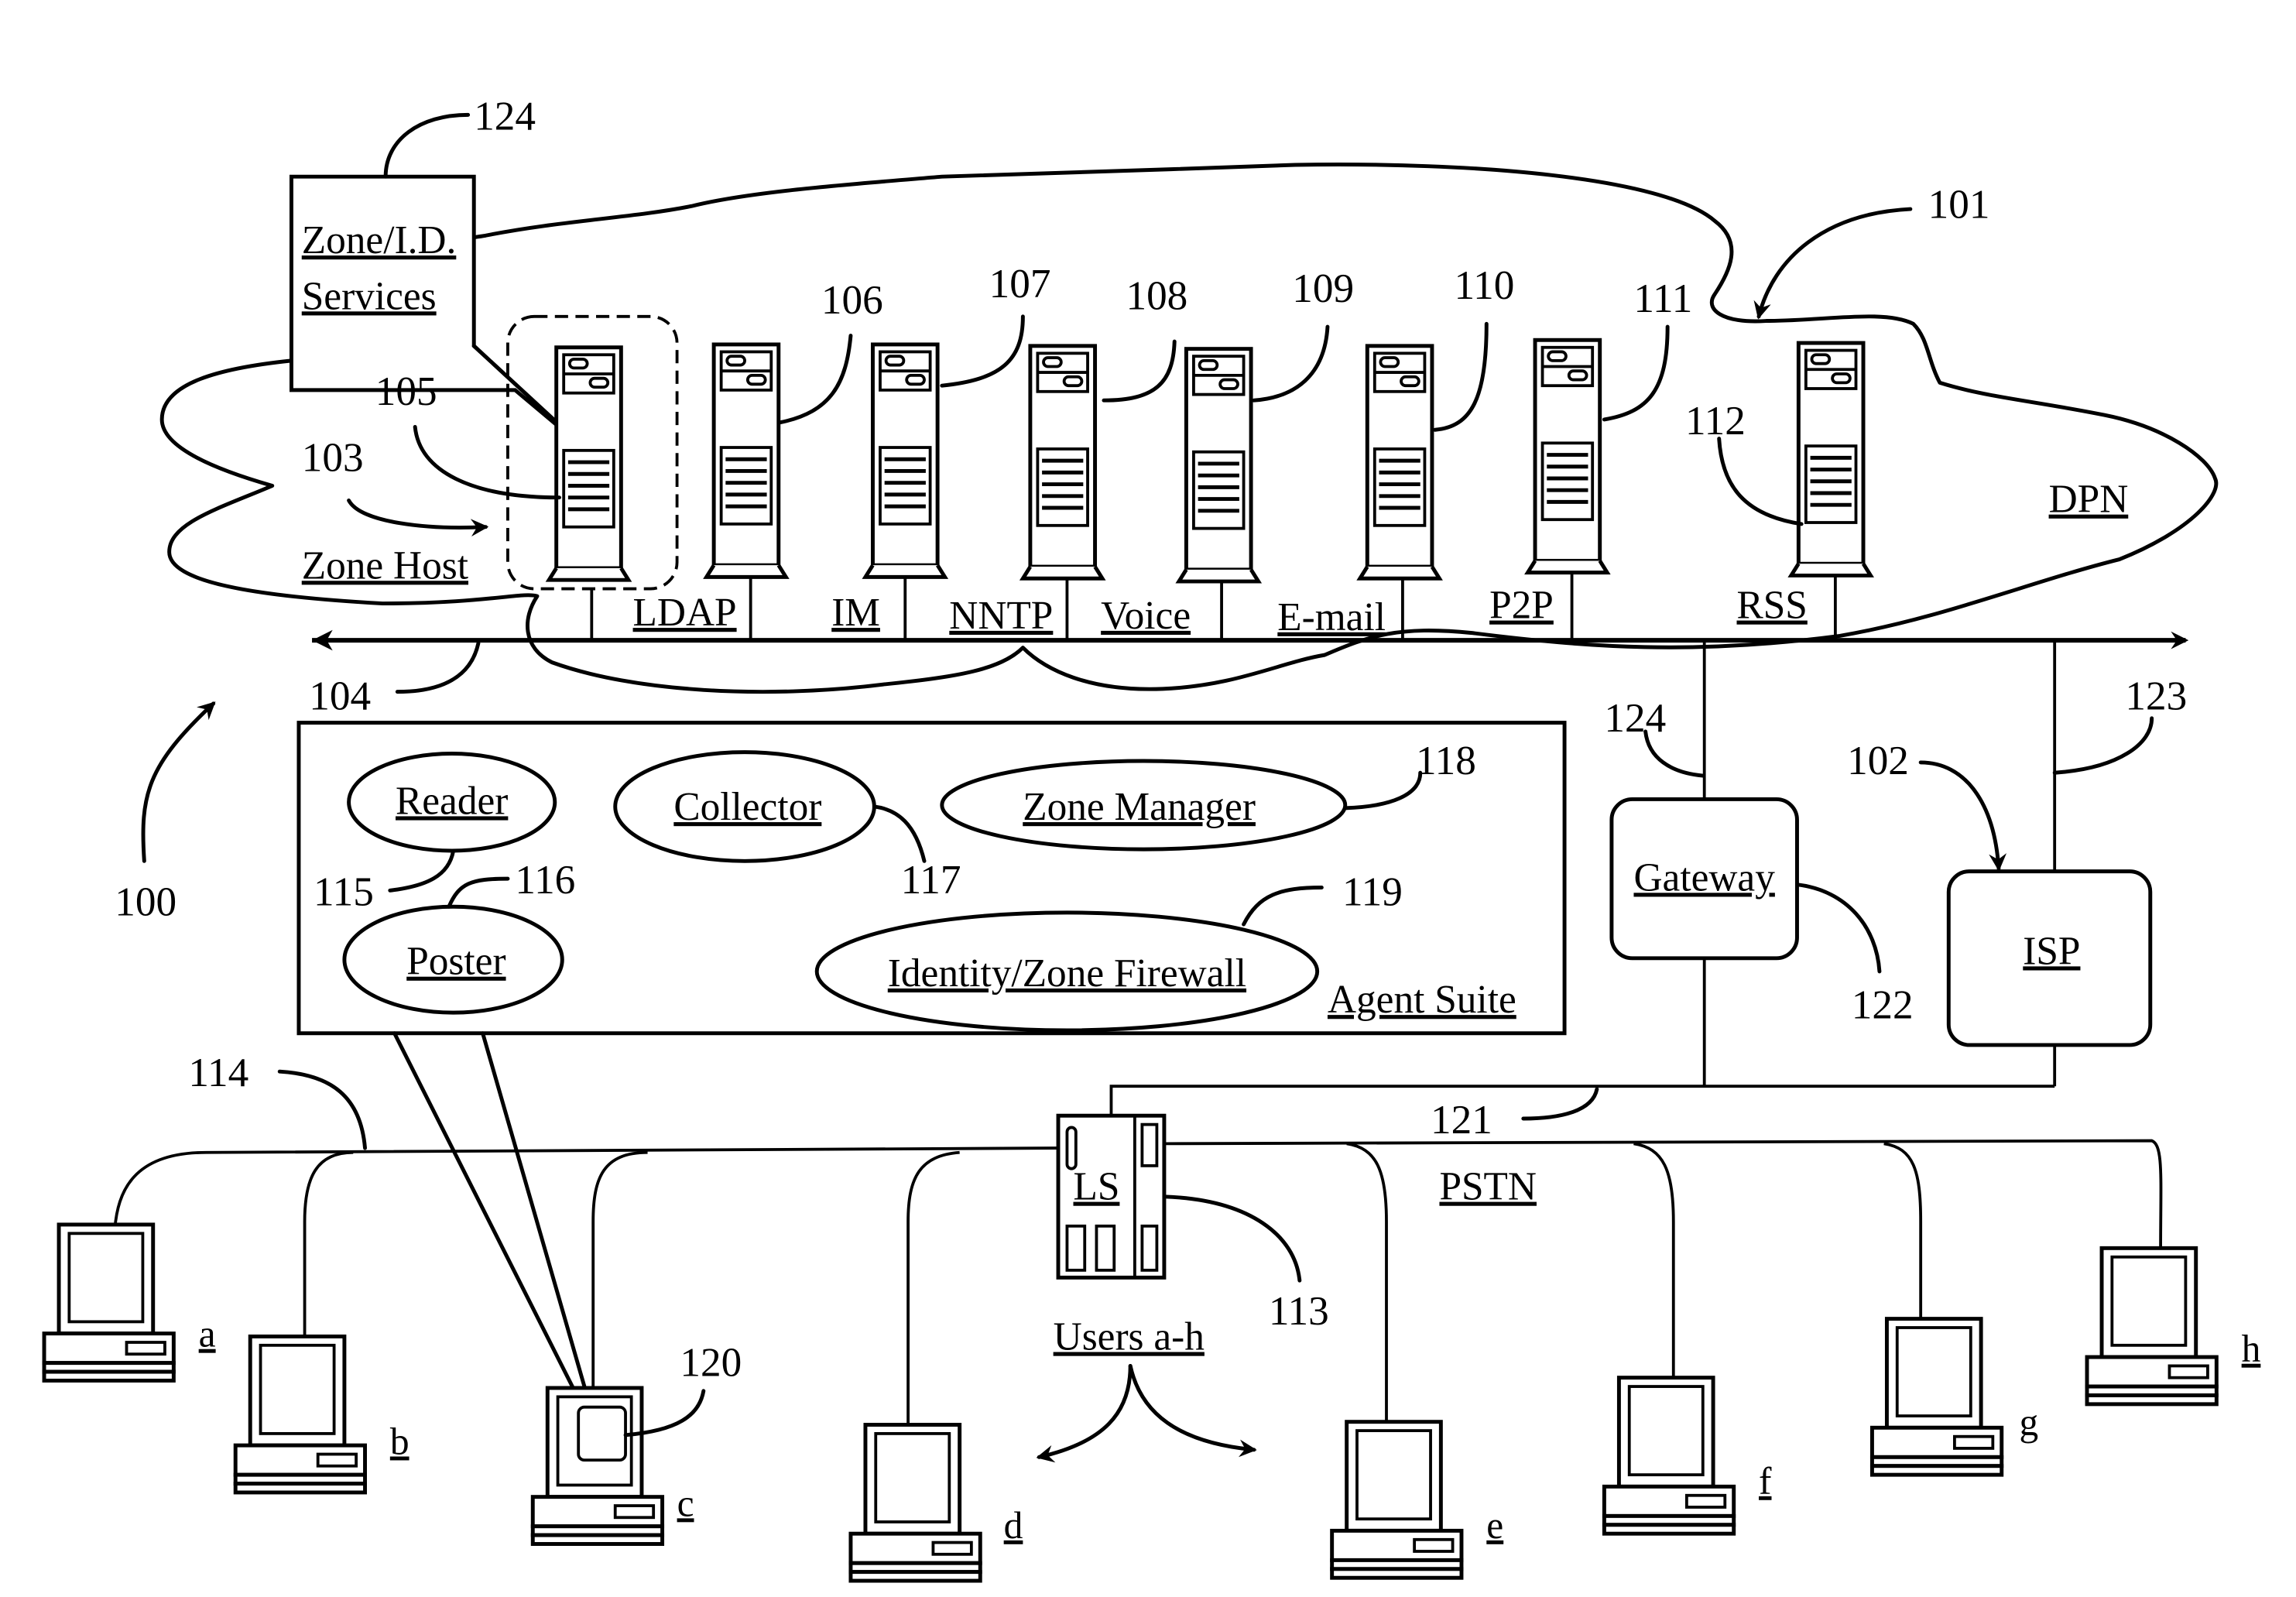  Describe the element at coordinates (456, 962) in the screenshot. I see `svg-text: Poster` at that location.